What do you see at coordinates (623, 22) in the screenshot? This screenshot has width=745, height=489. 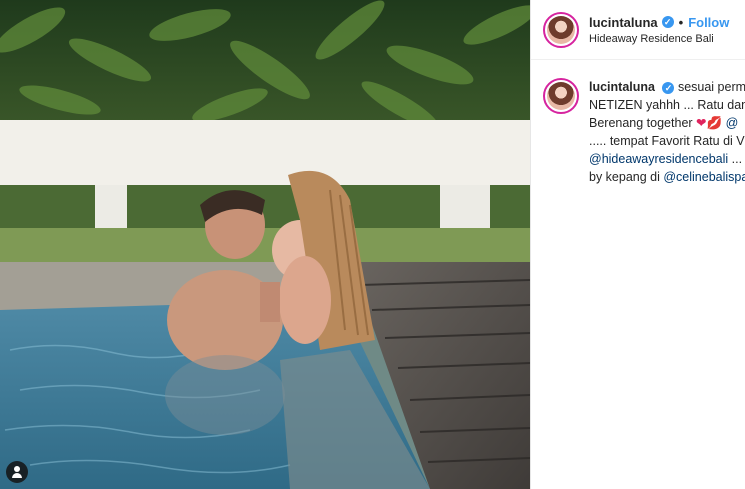 I see `username-link: lucintaluna` at bounding box center [623, 22].